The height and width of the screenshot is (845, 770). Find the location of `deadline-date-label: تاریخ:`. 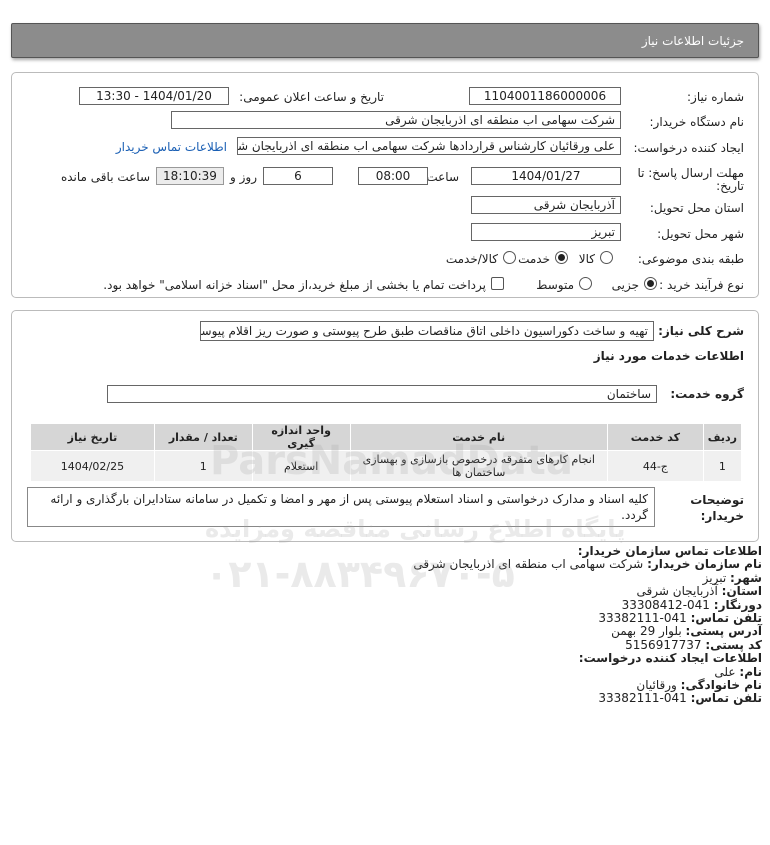

deadline-date-label: تاریخ: is located at coordinates (730, 186).